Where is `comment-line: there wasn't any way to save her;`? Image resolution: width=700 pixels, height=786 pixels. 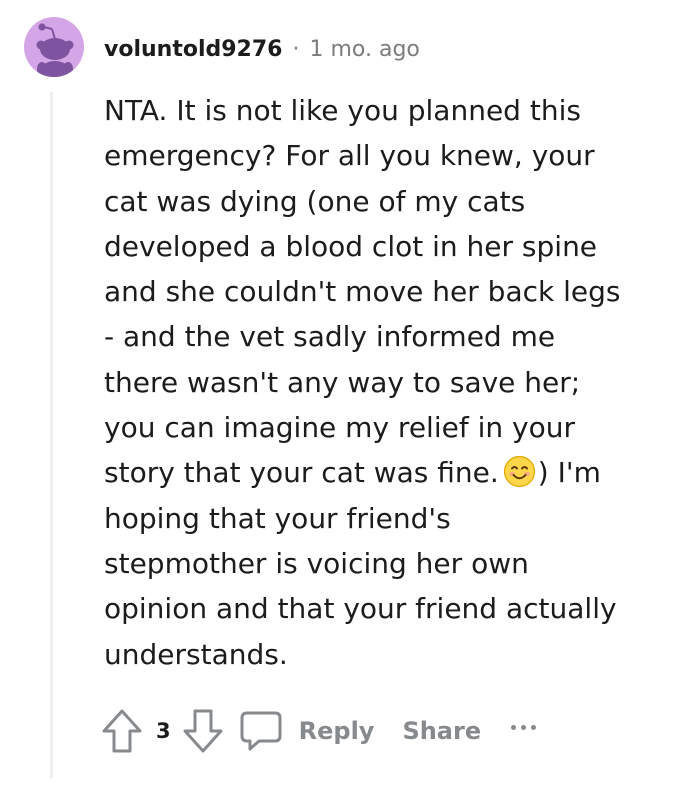 comment-line: there wasn't any way to save her; is located at coordinates (342, 382).